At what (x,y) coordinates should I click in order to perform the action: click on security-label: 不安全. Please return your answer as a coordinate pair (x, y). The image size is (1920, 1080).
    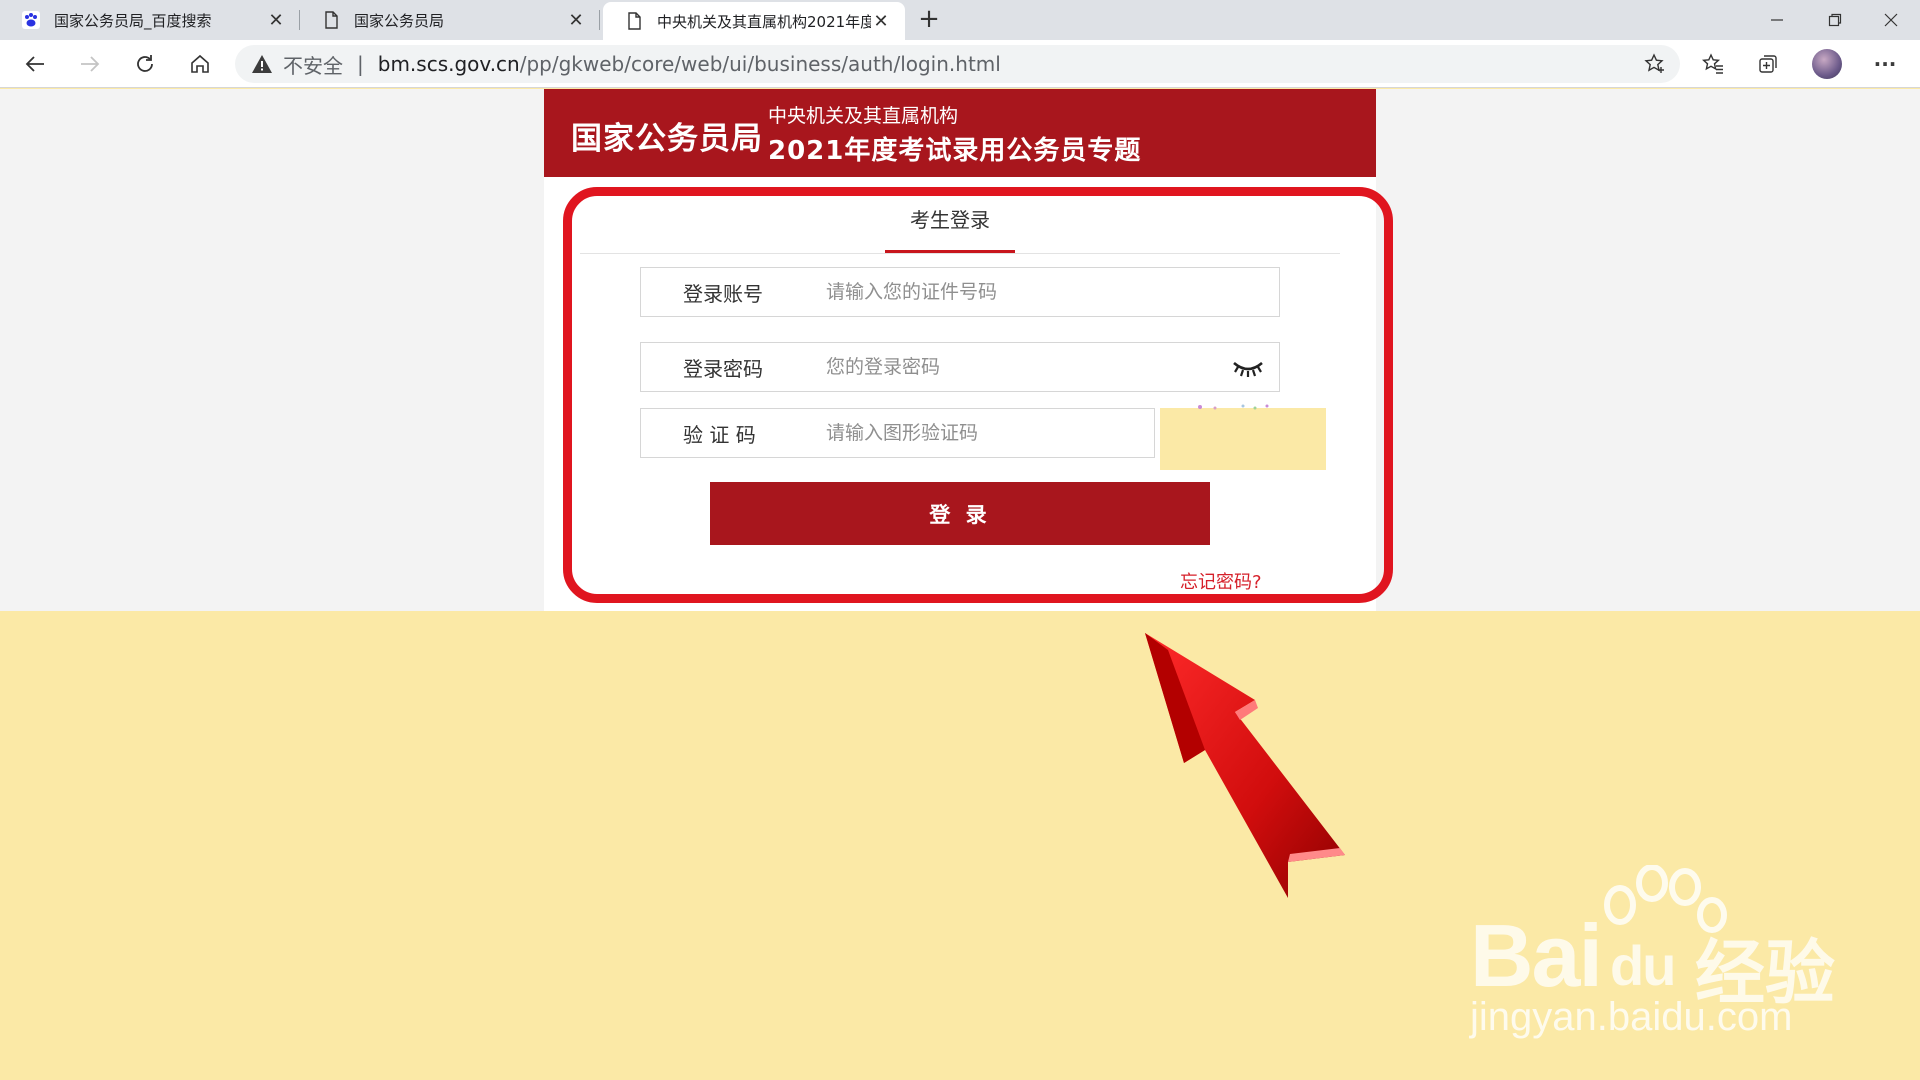
    Looking at the image, I should click on (313, 65).